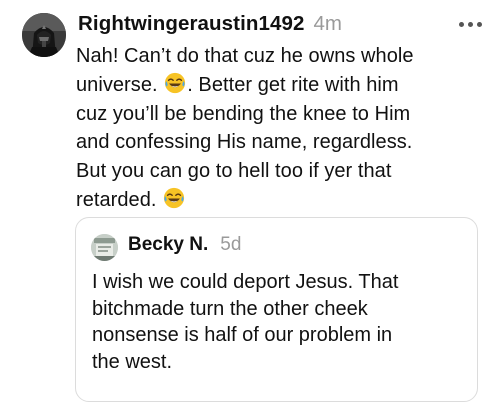 The width and height of the screenshot is (500, 414). I want to click on quoted-line: I wish we could deport Jesus. That, so click(245, 282).